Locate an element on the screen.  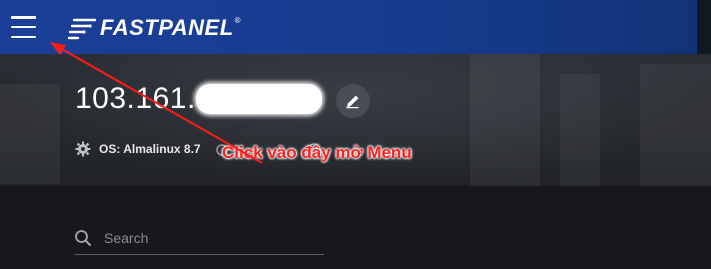
gear-icon is located at coordinates (83, 149).